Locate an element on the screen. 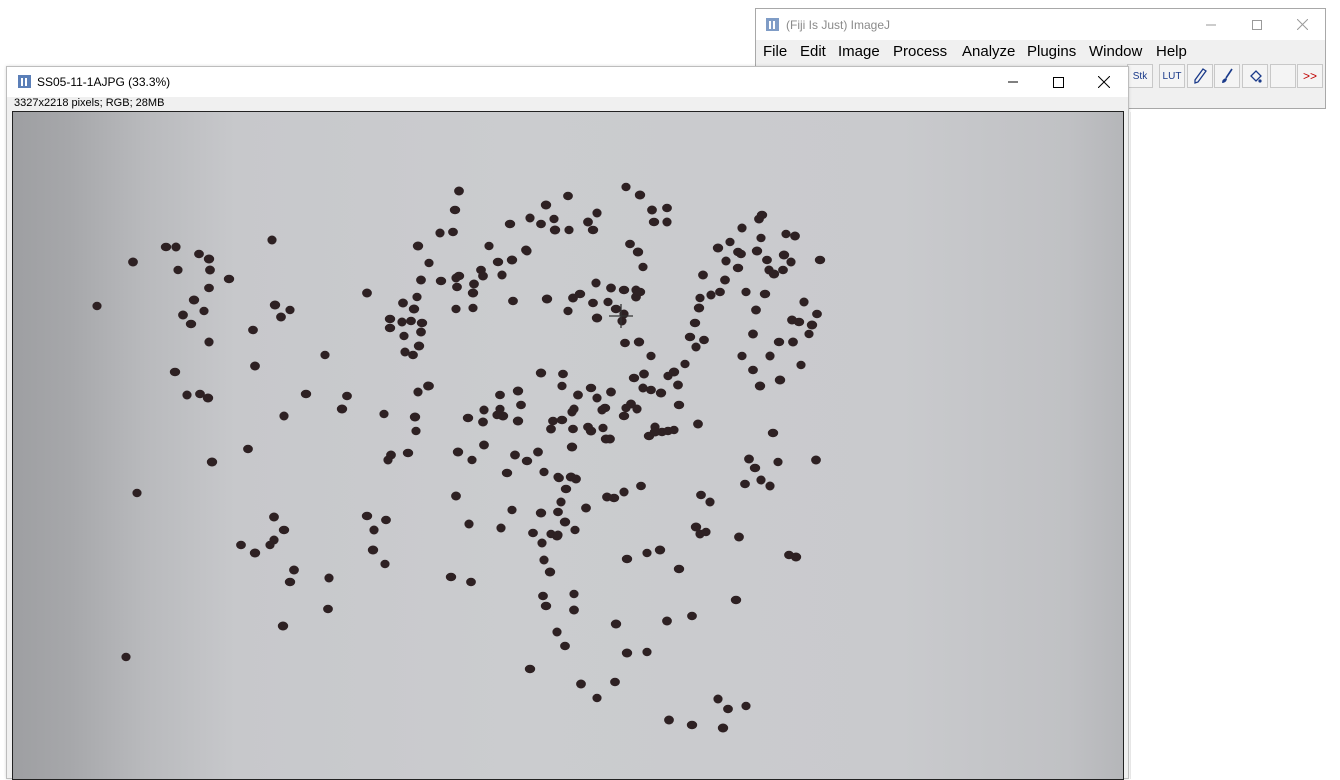 The height and width of the screenshot is (780, 1340). close-icon is located at coordinates (1104, 82).